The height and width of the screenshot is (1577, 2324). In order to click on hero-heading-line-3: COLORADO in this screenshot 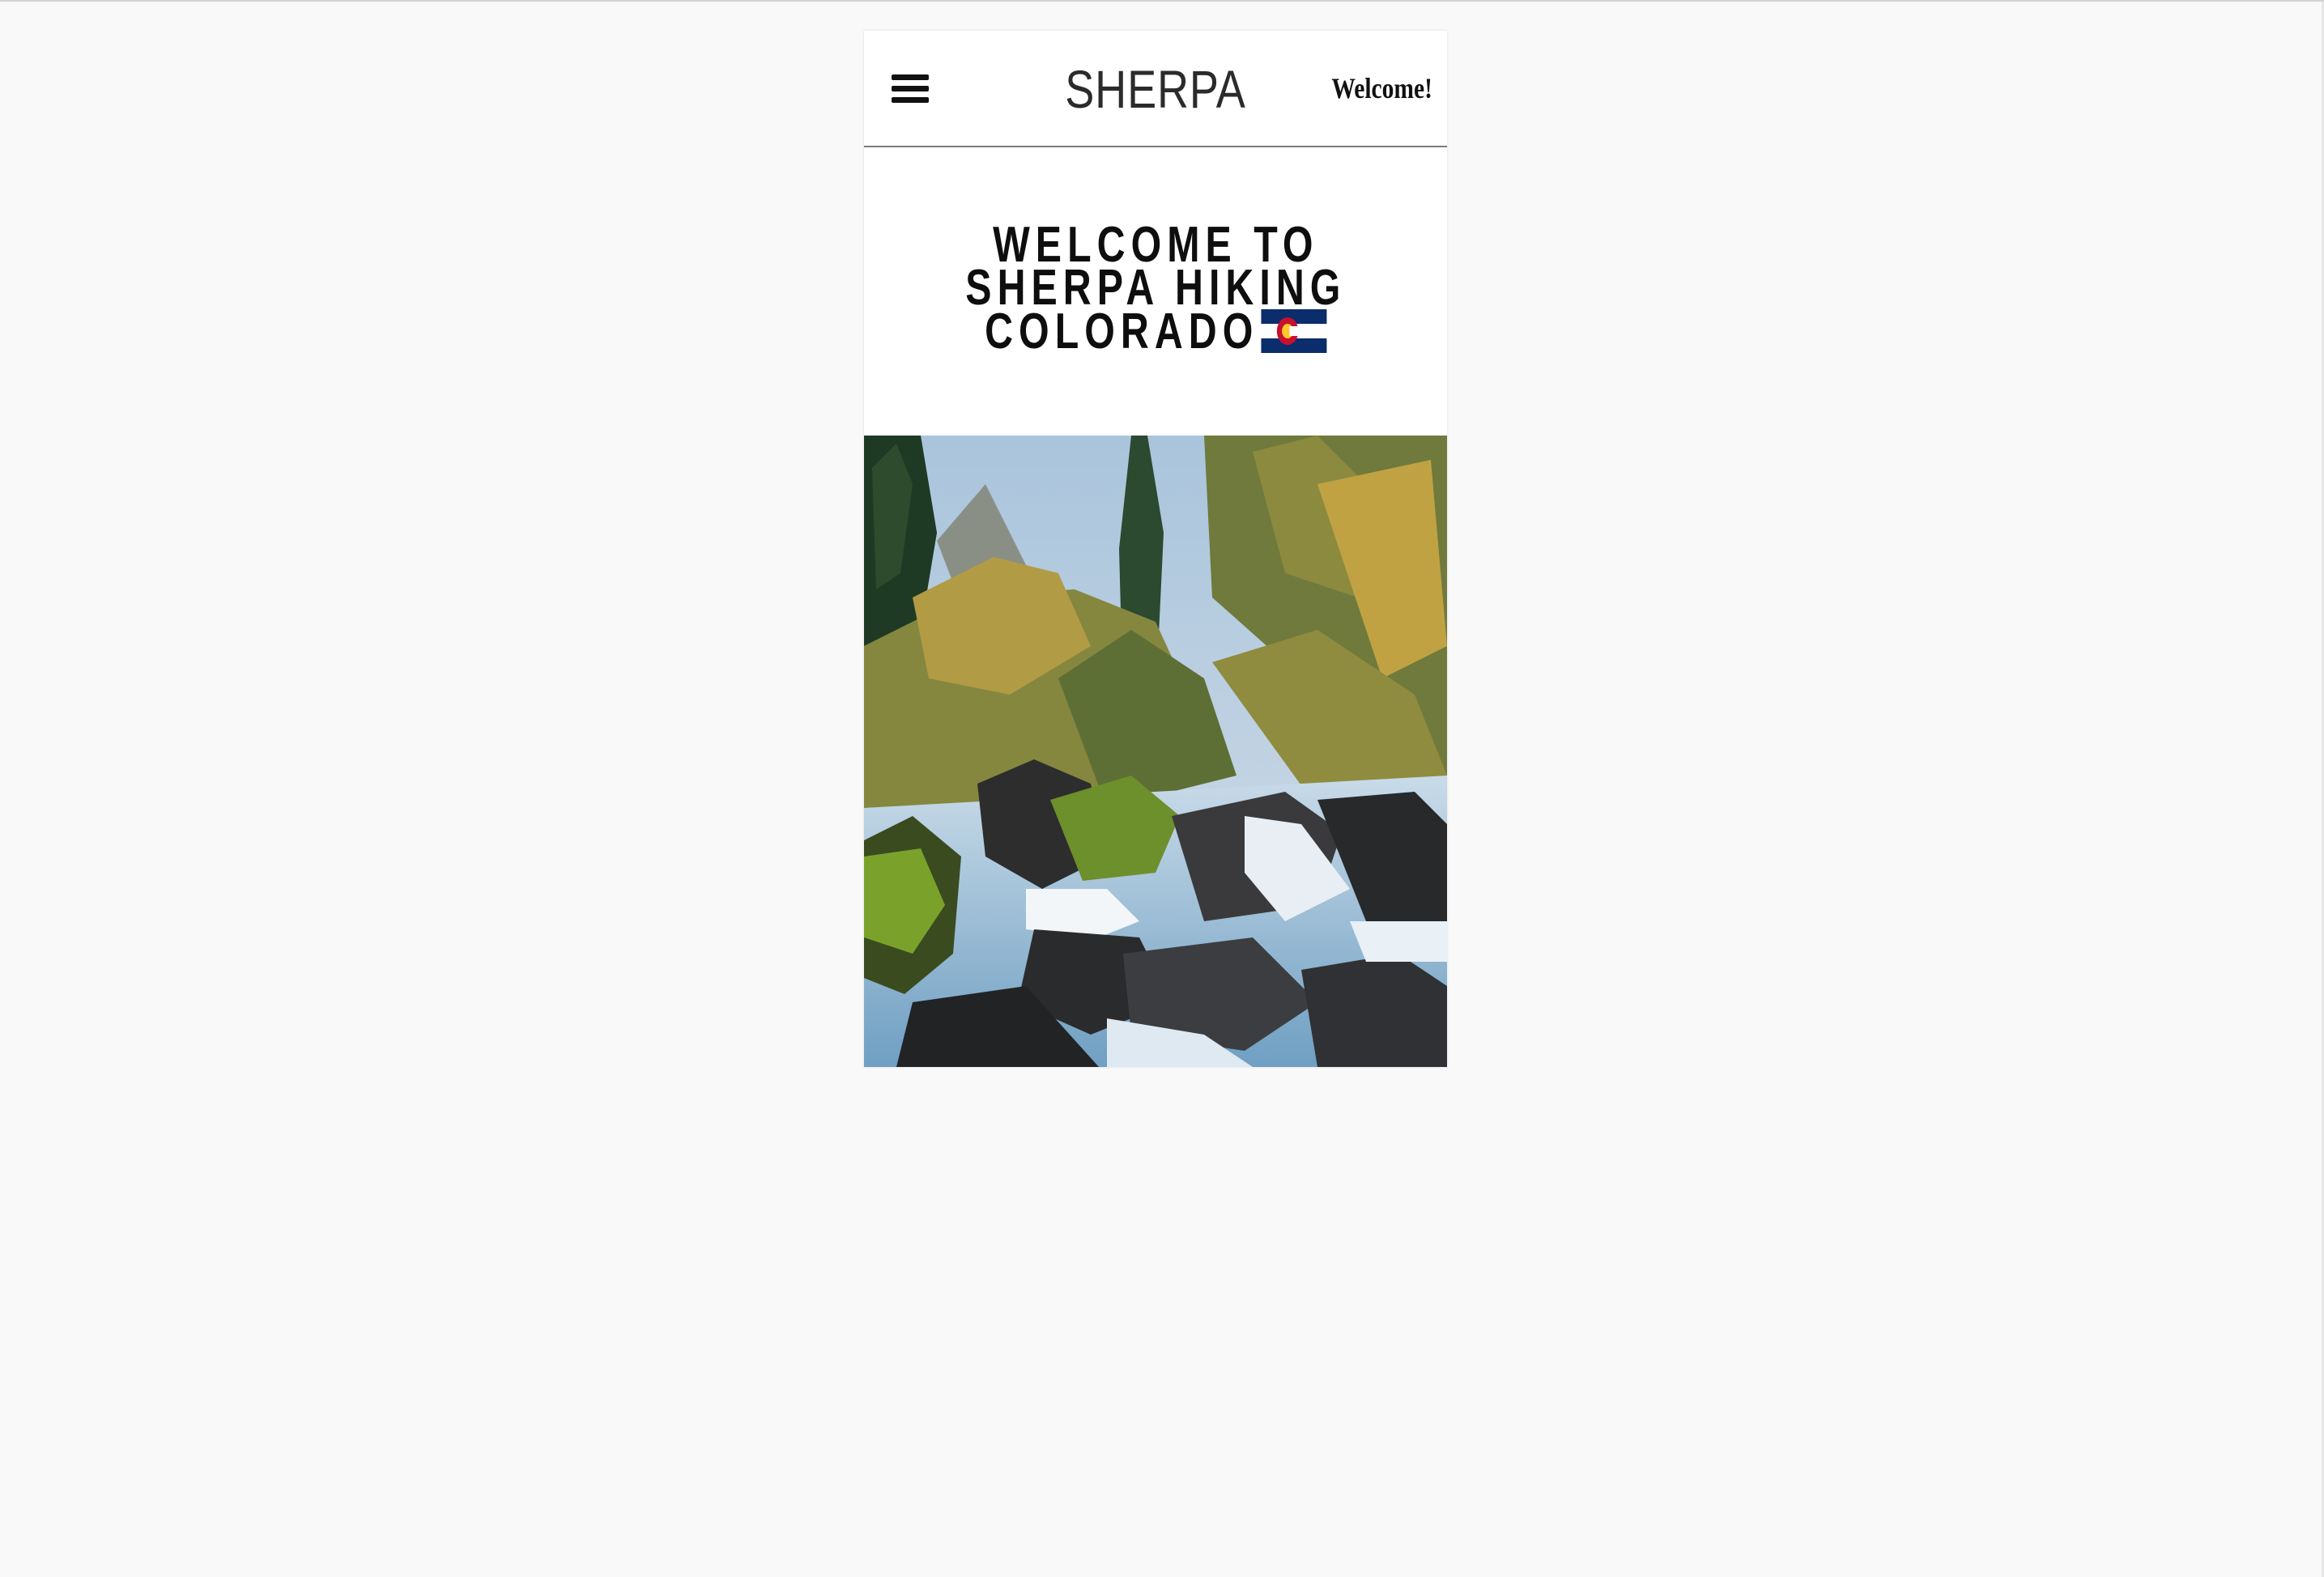, I will do `click(1156, 332)`.